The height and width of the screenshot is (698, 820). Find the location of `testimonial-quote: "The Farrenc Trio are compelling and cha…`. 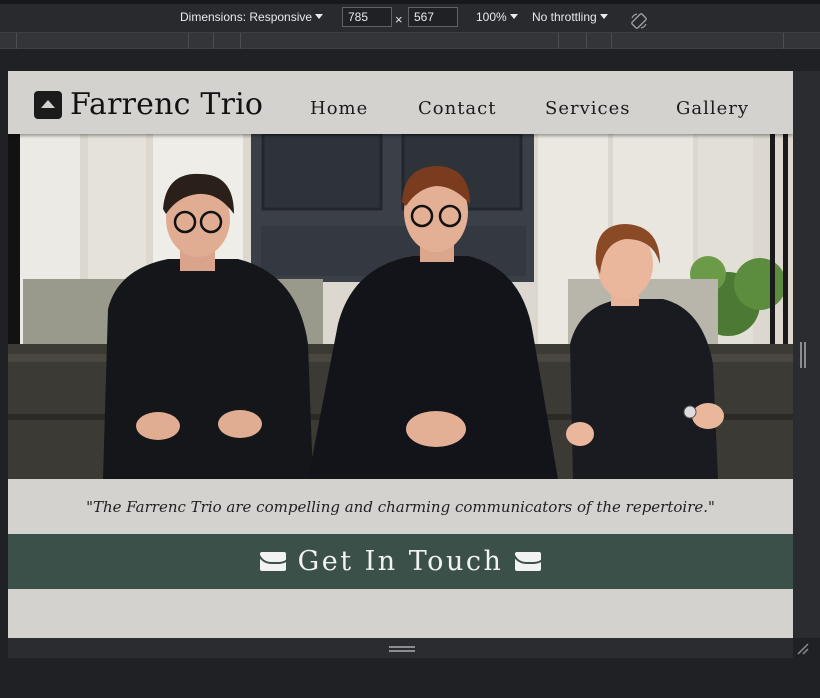

testimonial-quote: "The Farrenc Trio are compelling and cha… is located at coordinates (400, 506).